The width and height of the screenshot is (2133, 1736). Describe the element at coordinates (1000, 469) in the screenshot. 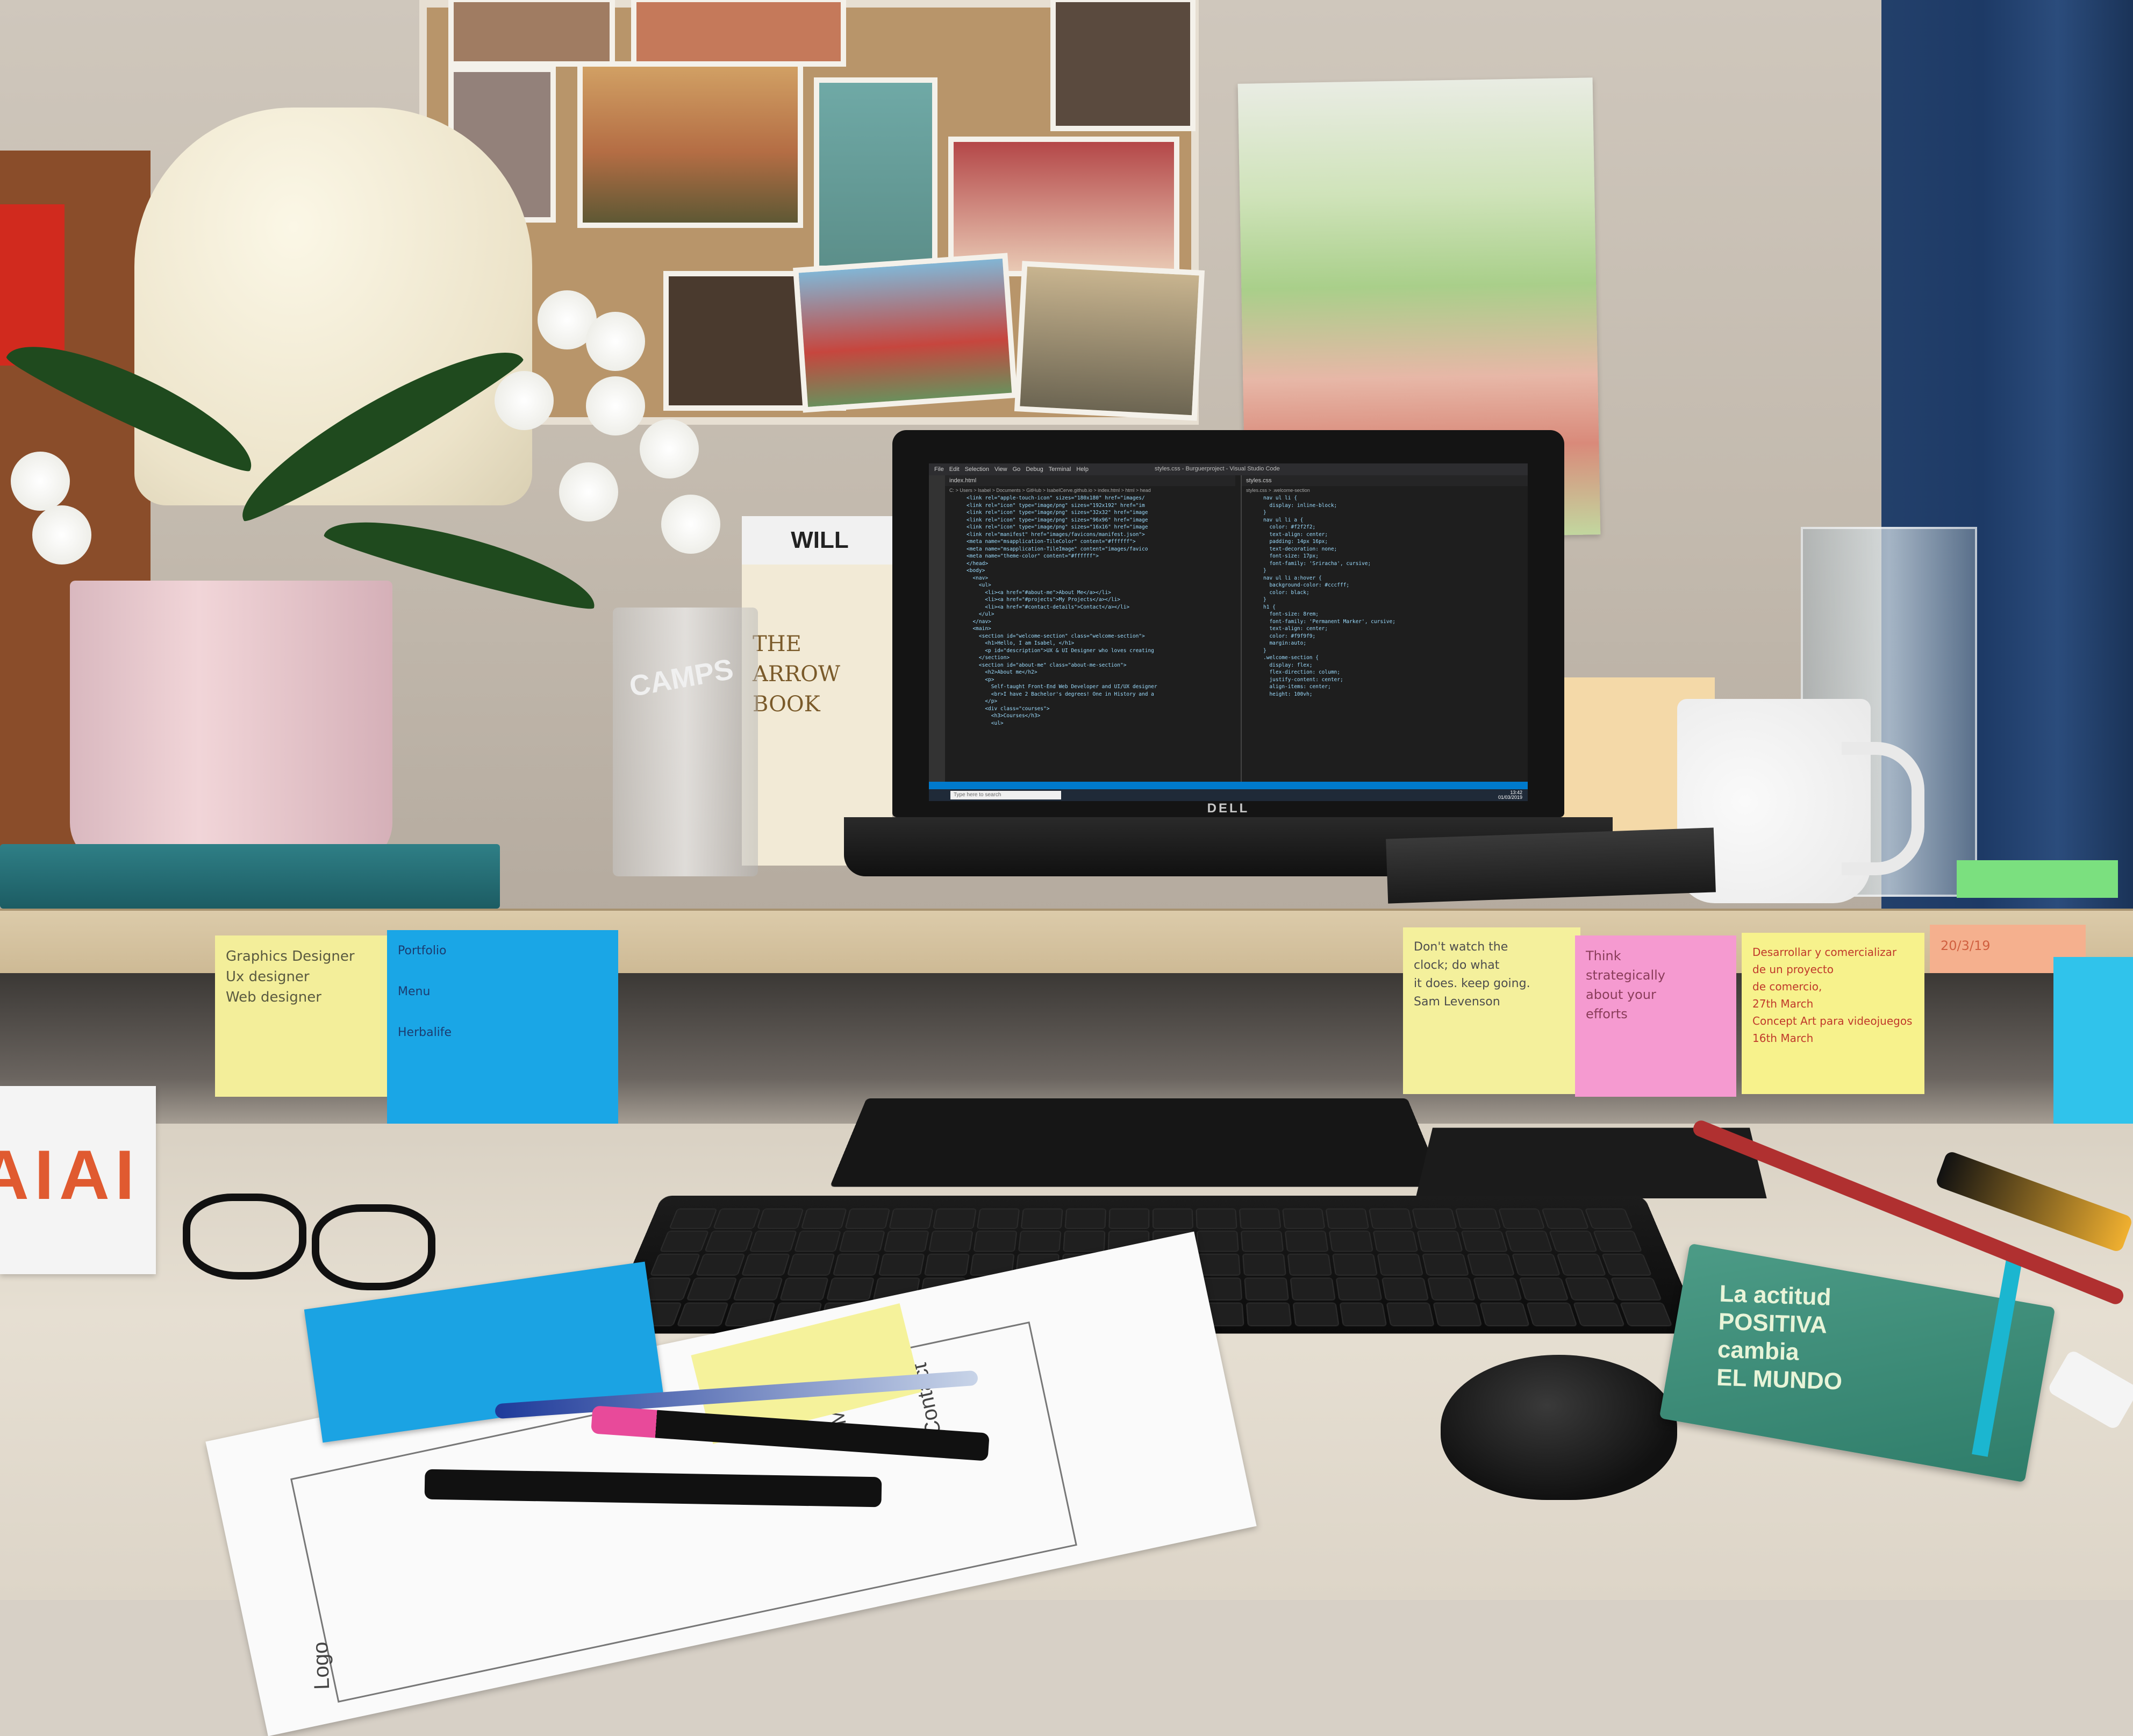

I see `menu-view: View` at that location.